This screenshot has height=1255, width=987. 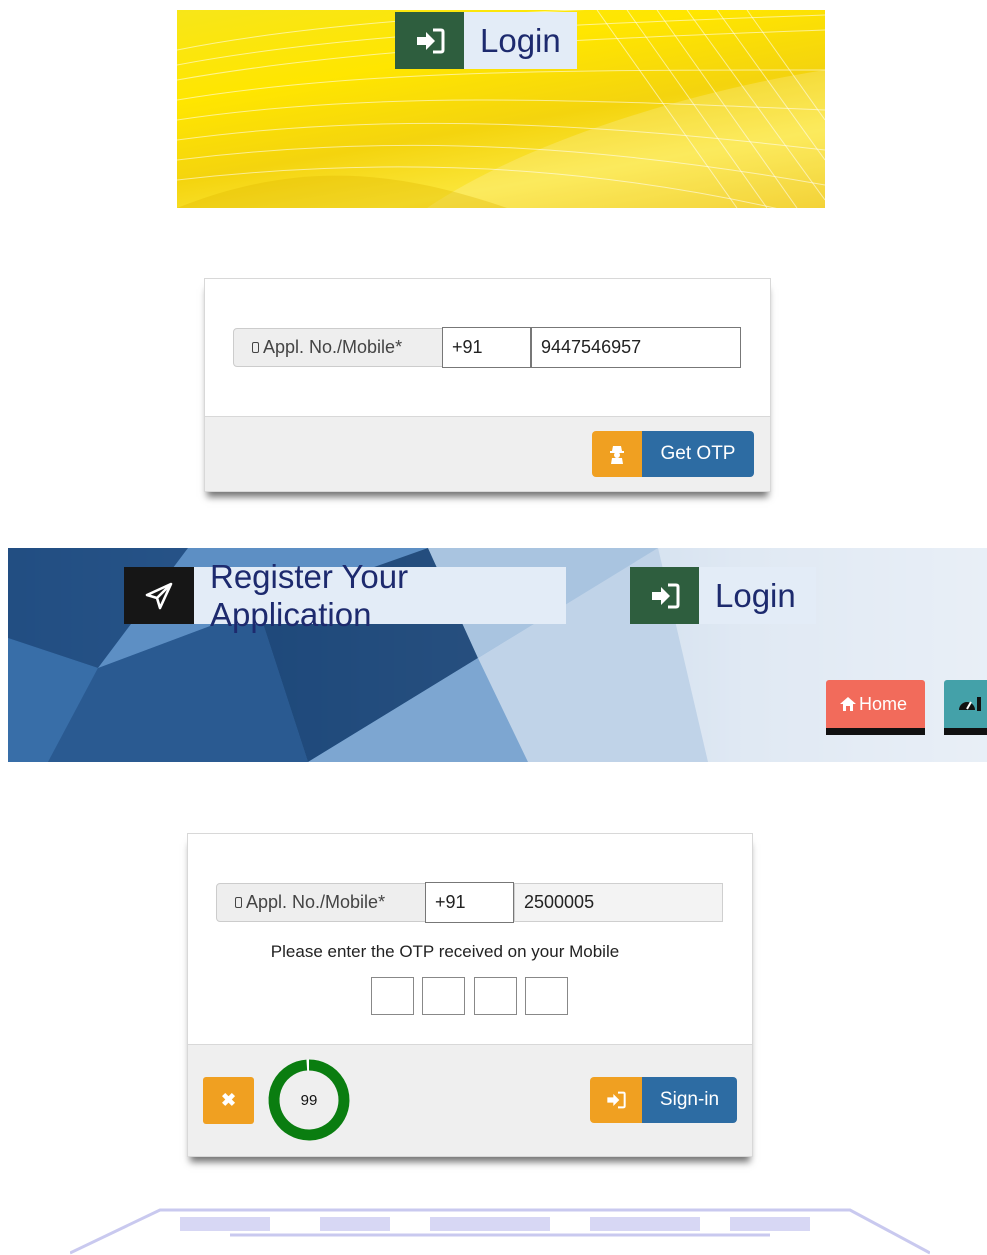 I want to click on cancel-button: ✖, so click(x=228, y=1100).